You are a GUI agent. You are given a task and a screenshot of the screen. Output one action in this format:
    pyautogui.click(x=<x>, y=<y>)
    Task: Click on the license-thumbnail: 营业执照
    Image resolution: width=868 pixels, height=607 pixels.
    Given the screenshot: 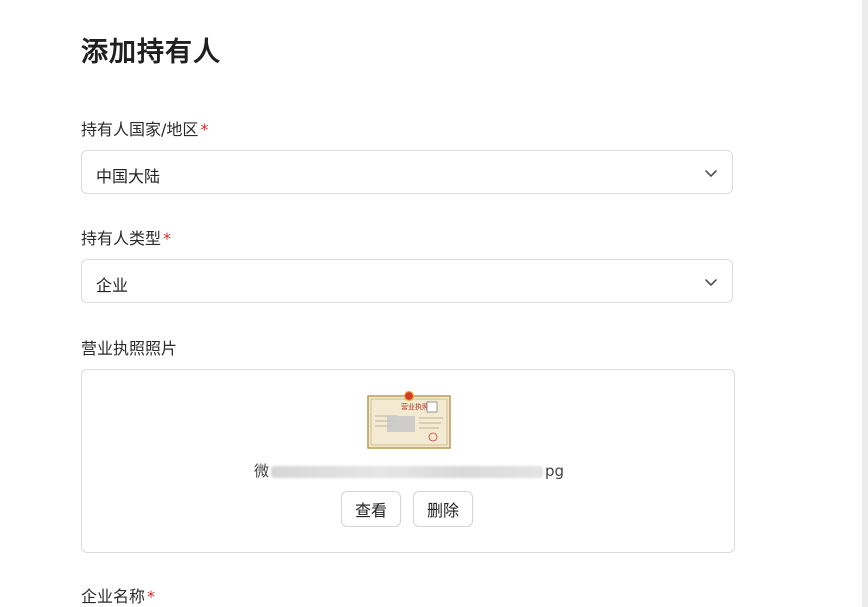 What is the action you would take?
    pyautogui.click(x=409, y=420)
    